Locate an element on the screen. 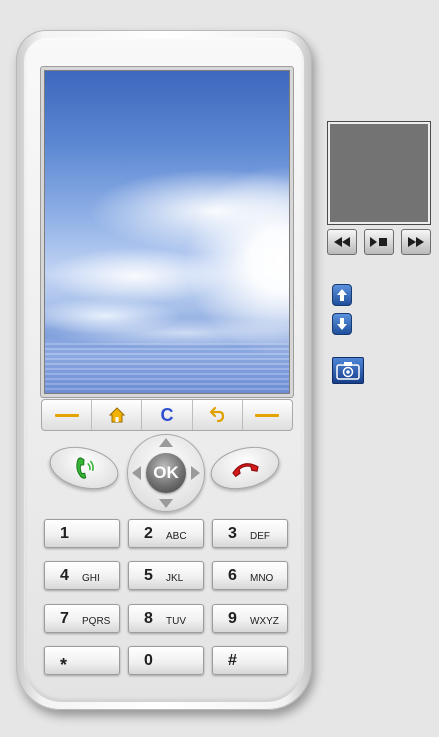 The image size is (439, 737). fast-forward-button is located at coordinates (416, 242).